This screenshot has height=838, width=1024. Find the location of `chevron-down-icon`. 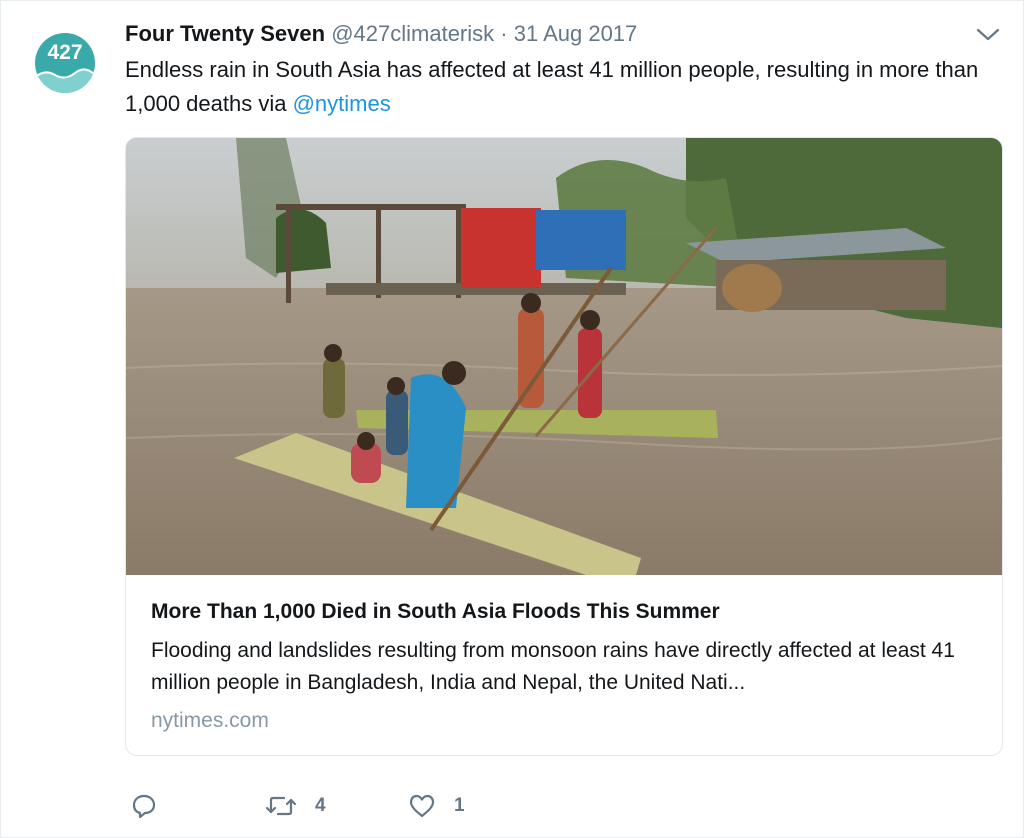

chevron-down-icon is located at coordinates (988, 34).